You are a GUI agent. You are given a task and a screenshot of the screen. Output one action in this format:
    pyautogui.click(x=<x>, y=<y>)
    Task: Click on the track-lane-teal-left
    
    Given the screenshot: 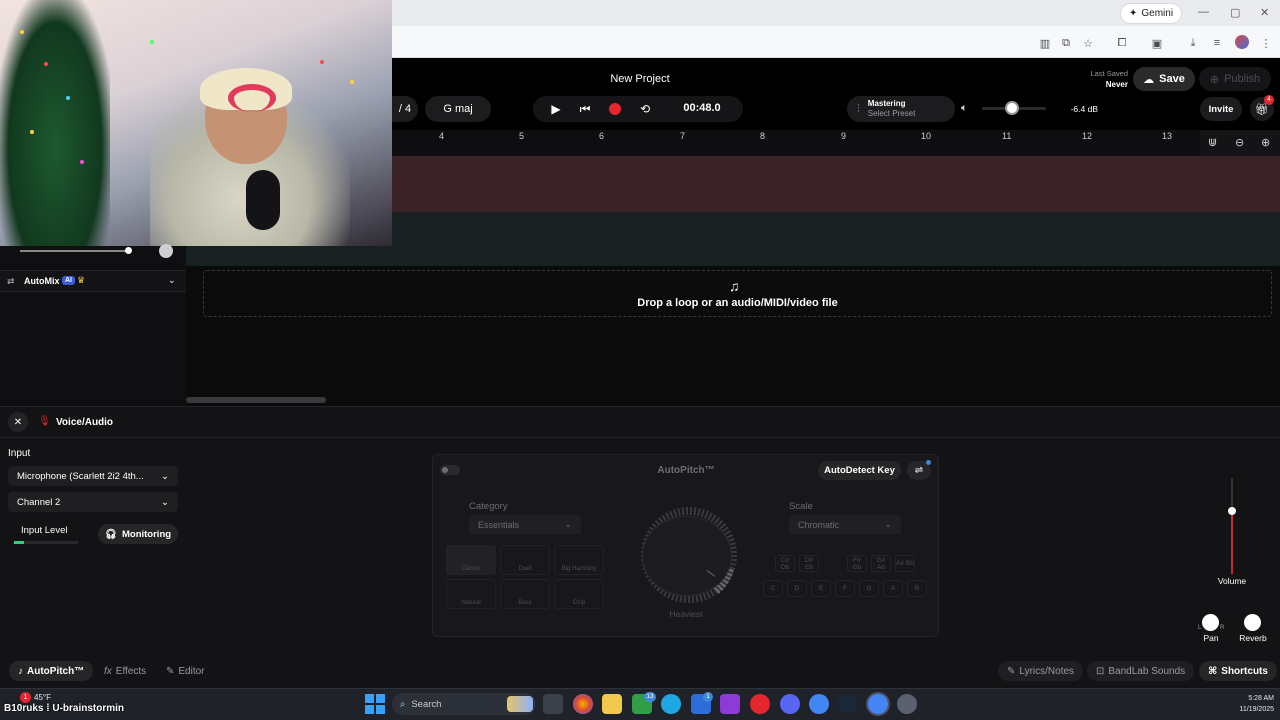 What is the action you would take?
    pyautogui.click(x=289, y=256)
    